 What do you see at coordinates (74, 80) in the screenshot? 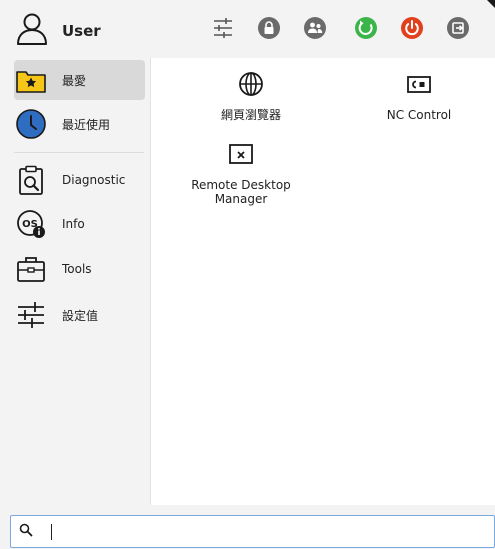
I see `sidebar-item-label: 最愛` at bounding box center [74, 80].